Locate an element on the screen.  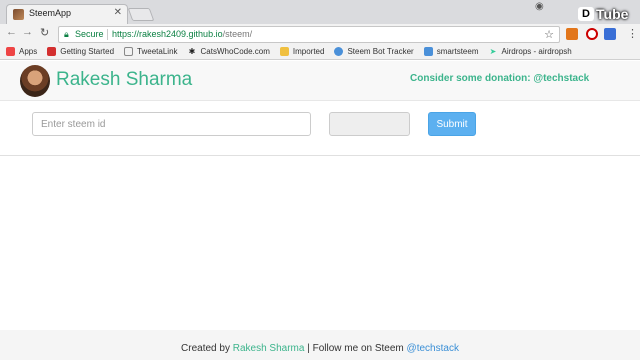
steem-id-input is located at coordinates (171, 124).